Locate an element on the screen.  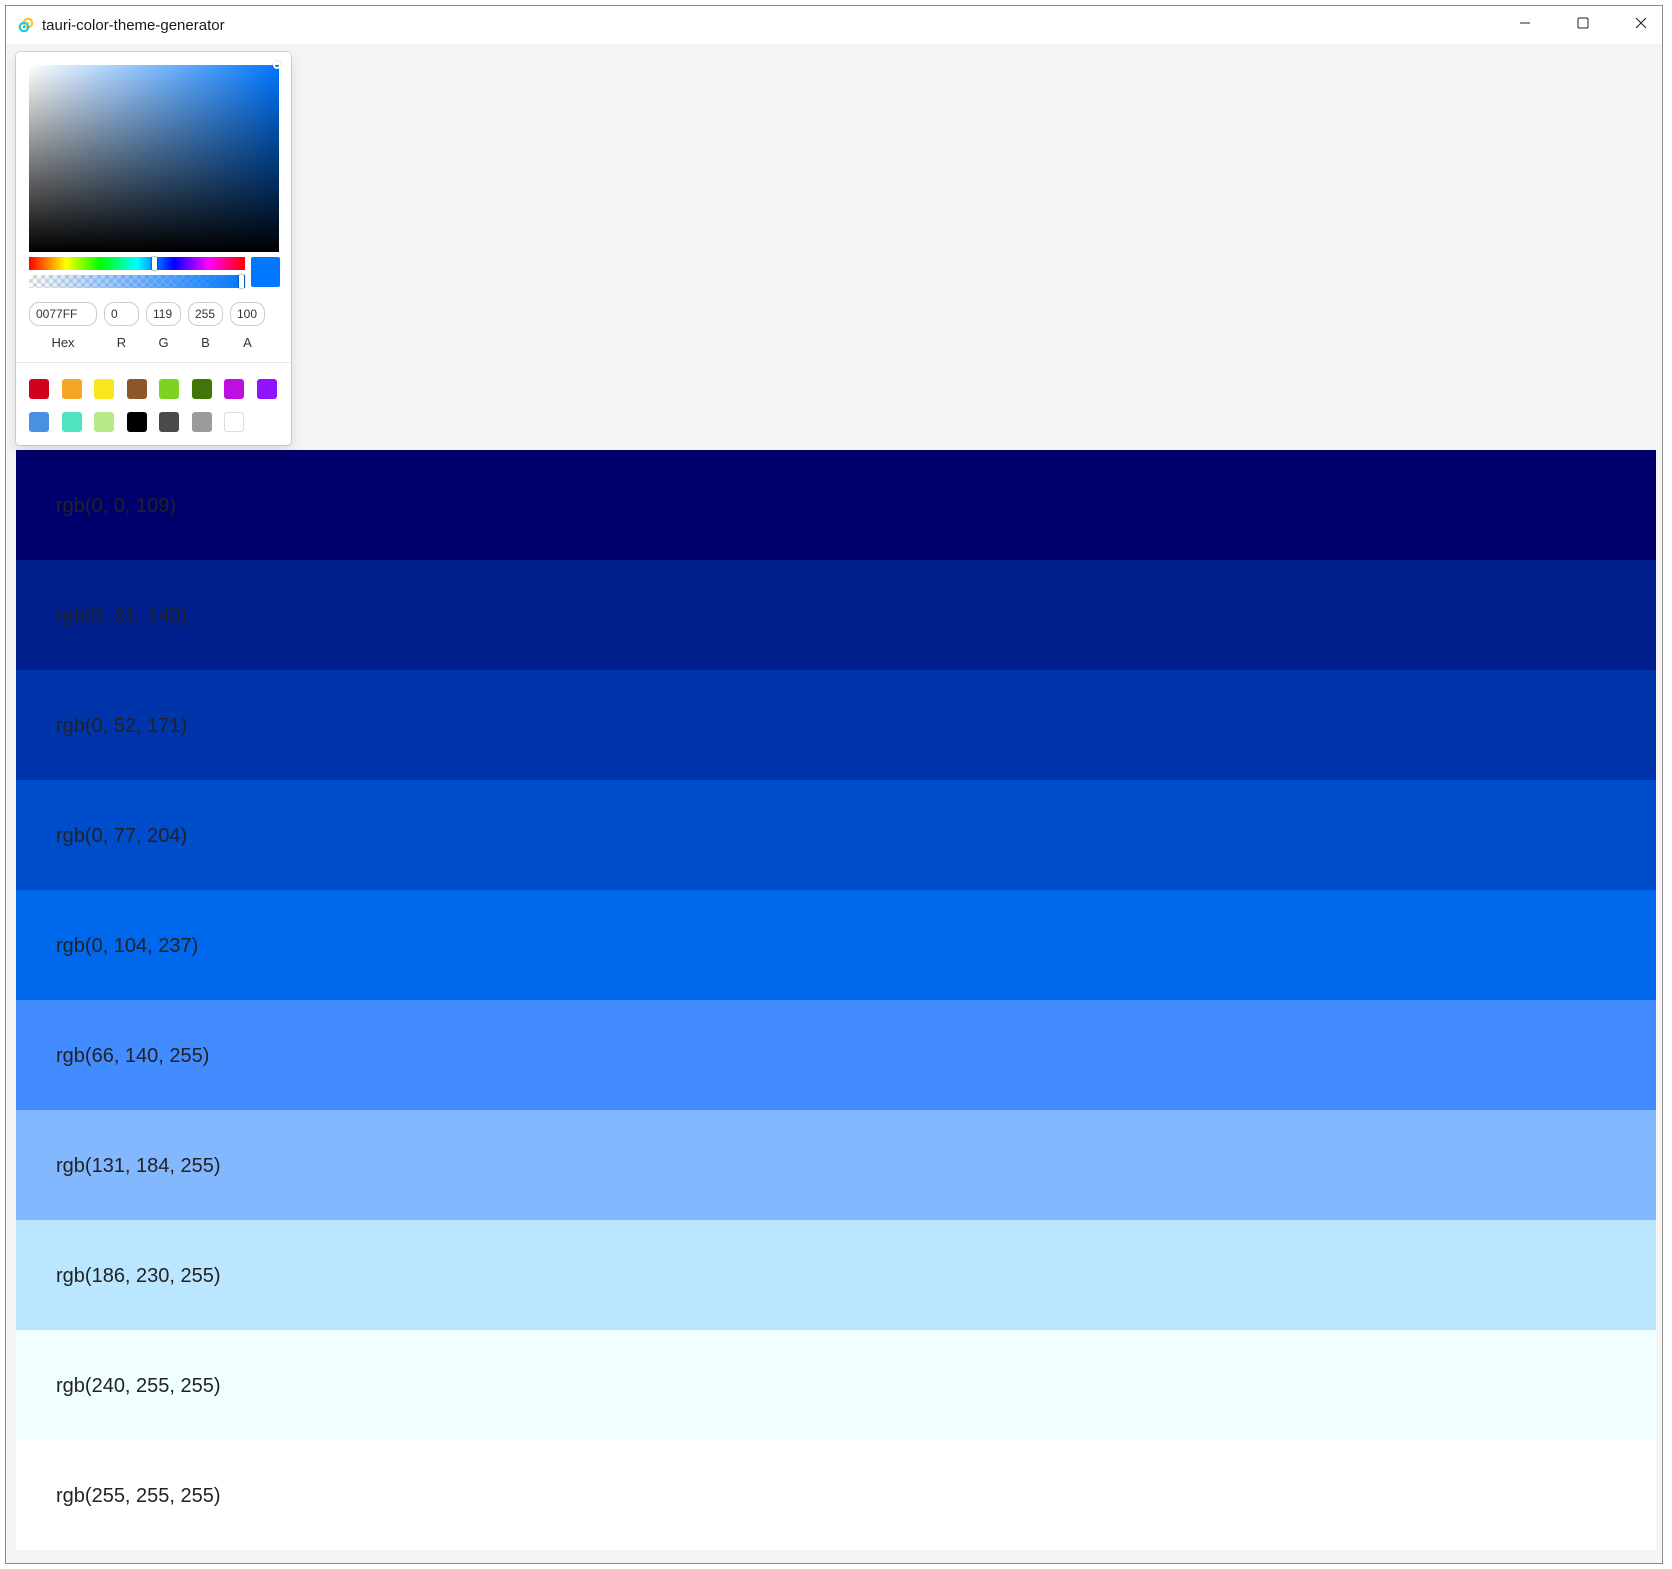
green-input: 119 is located at coordinates (163, 314).